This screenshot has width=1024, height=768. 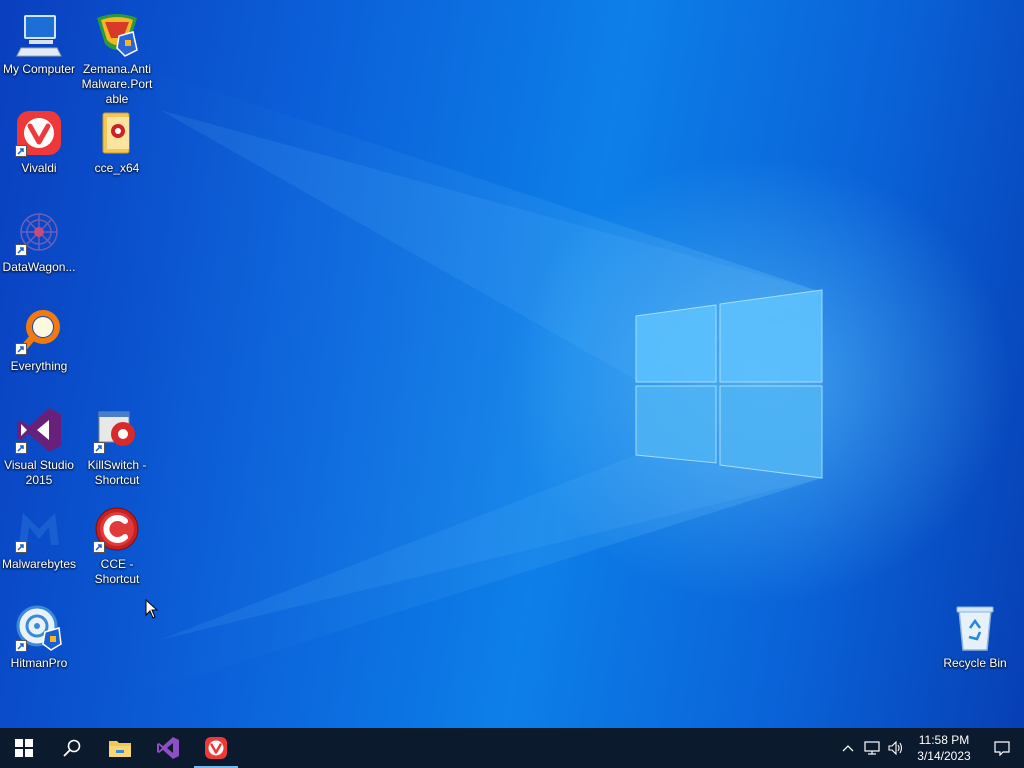 What do you see at coordinates (117, 168) in the screenshot?
I see `desktop-icon-label: cce_x64` at bounding box center [117, 168].